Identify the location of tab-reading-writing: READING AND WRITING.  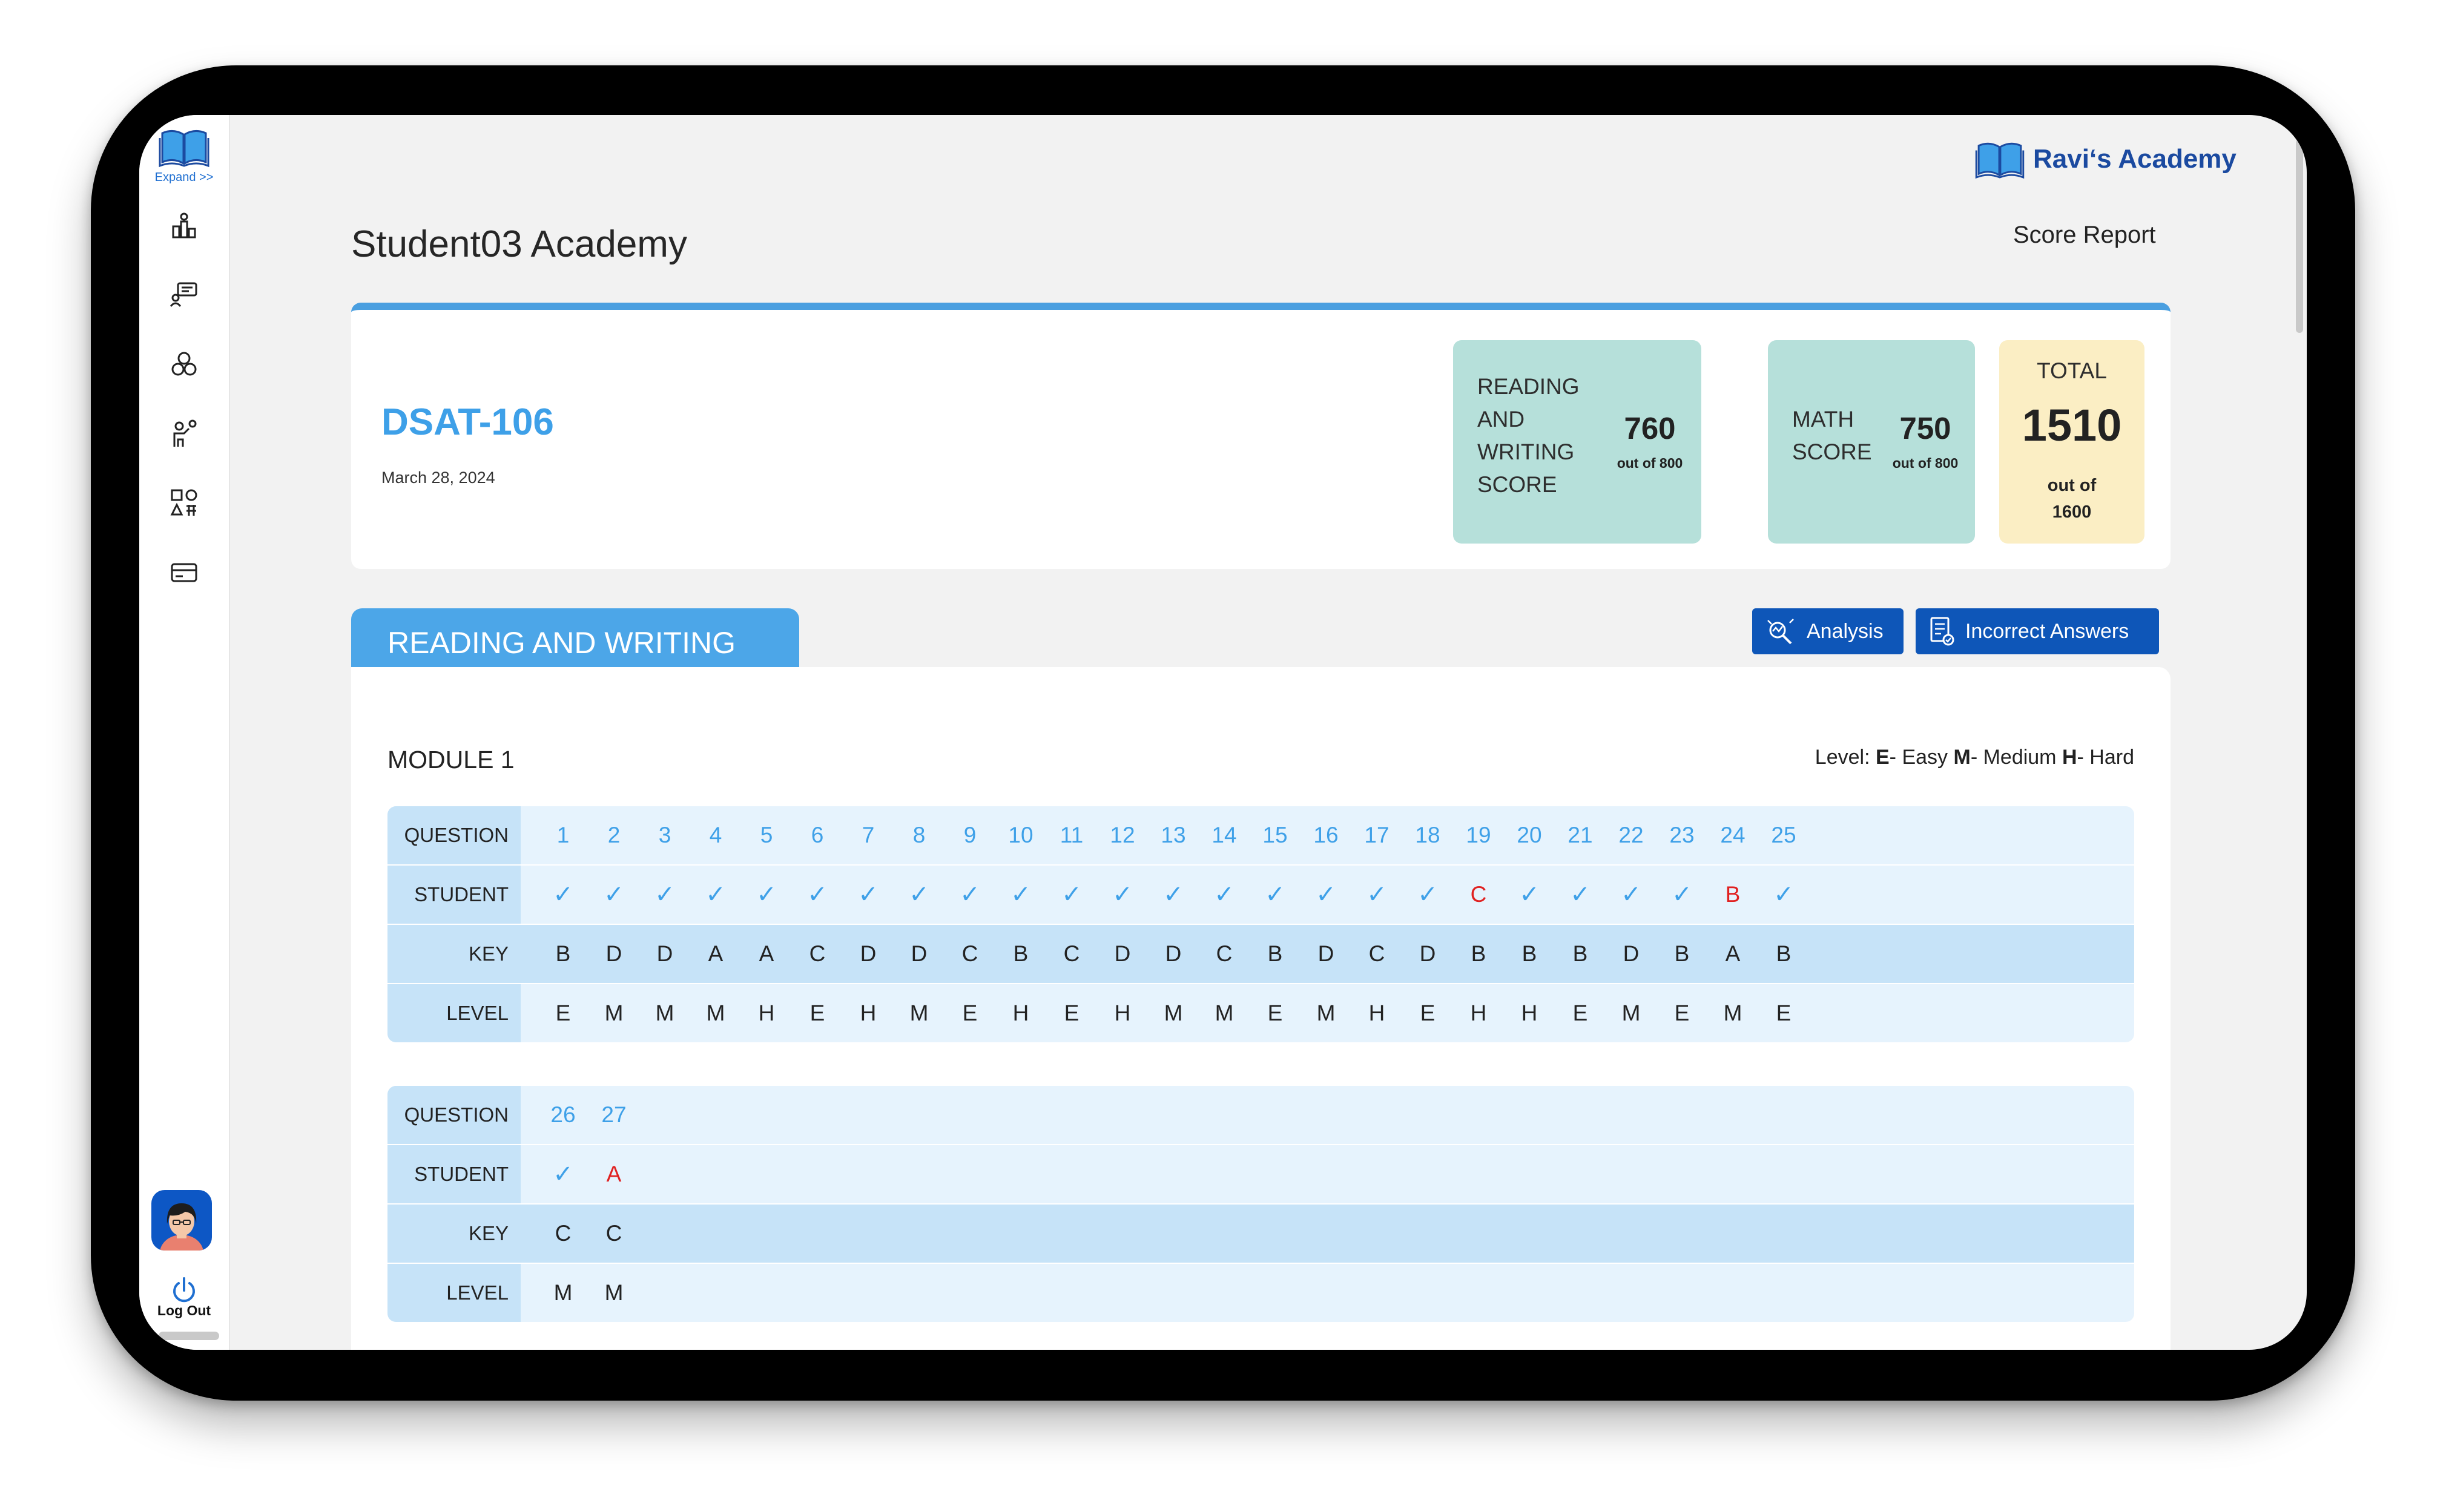
(575, 638).